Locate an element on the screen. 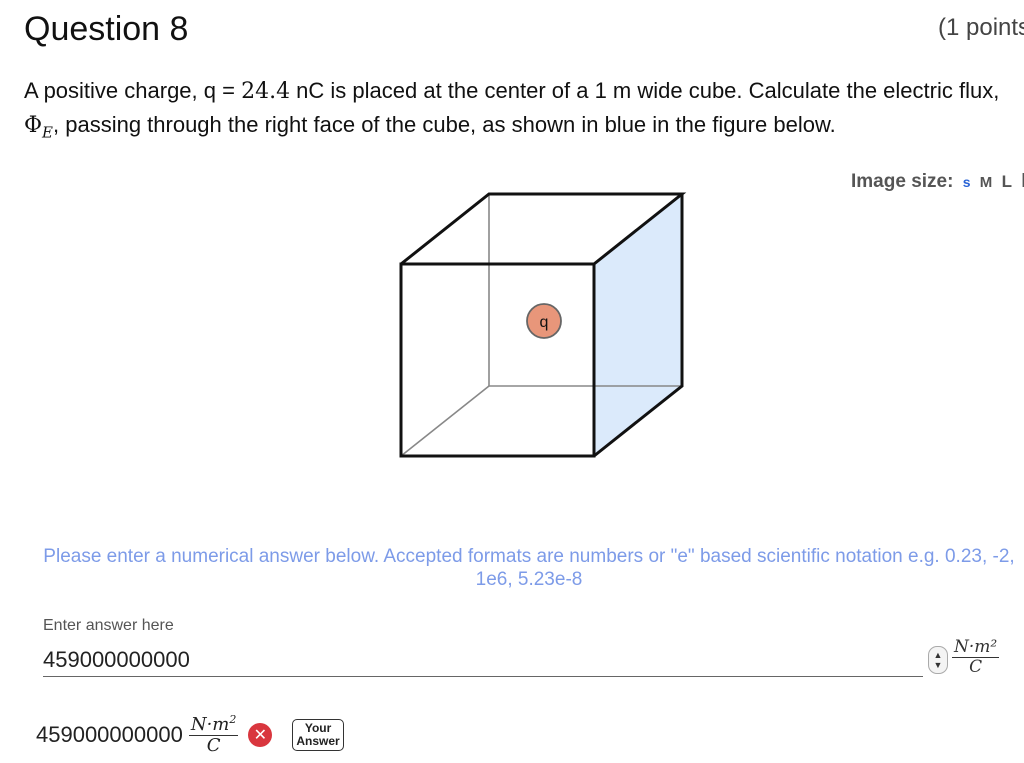 Image resolution: width=1024 pixels, height=763 pixels. your-answer-badge: Your Answer is located at coordinates (318, 735).